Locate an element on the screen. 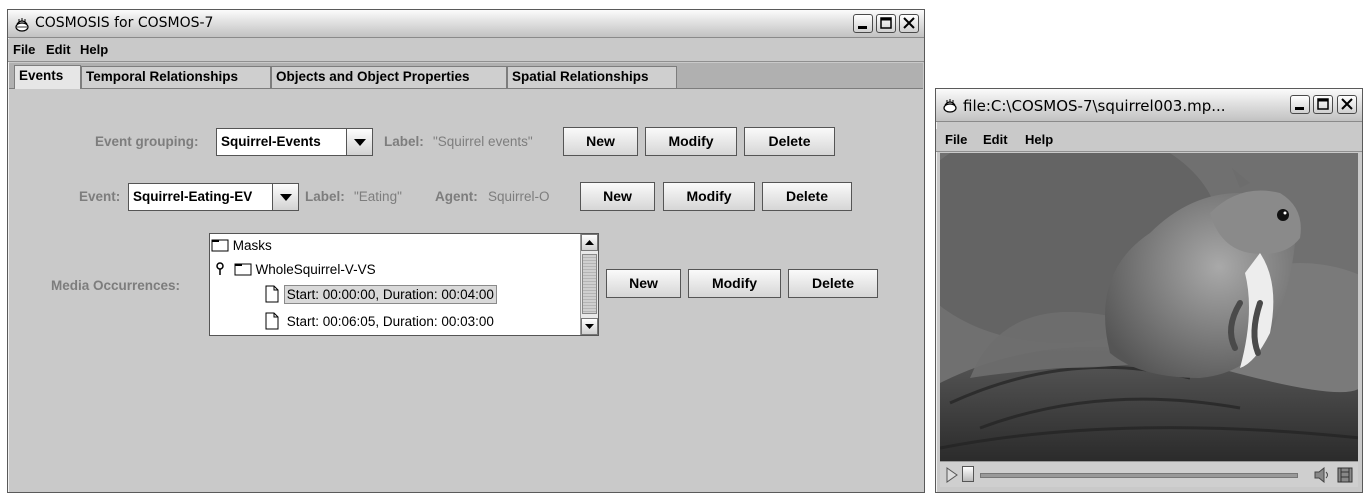 This screenshot has height=493, width=1363. event-modify-button: Modify is located at coordinates (709, 196).